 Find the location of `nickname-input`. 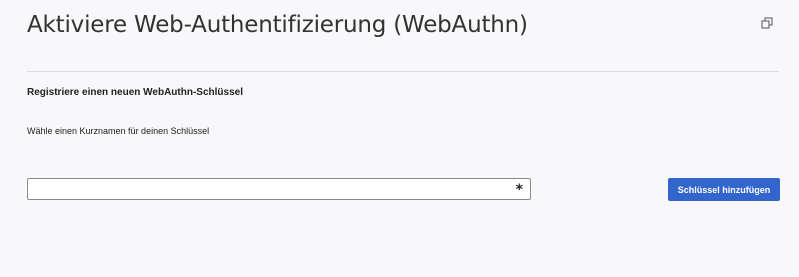

nickname-input is located at coordinates (279, 189).